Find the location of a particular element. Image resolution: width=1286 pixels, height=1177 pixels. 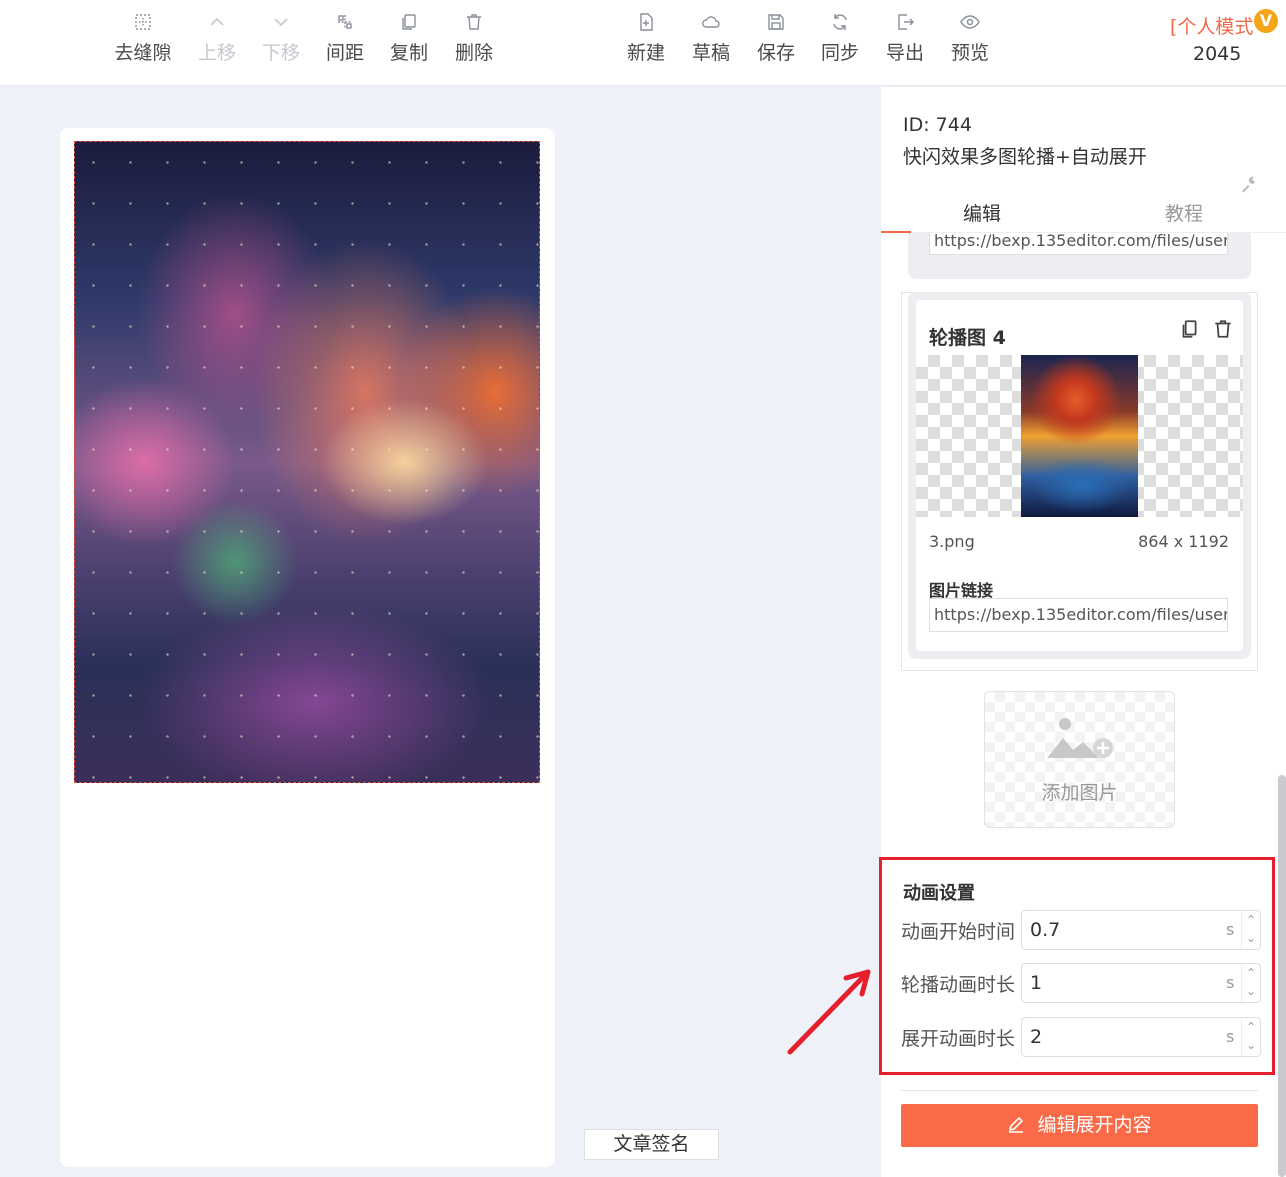

carousel-image-thumbnail is located at coordinates (1079, 436).